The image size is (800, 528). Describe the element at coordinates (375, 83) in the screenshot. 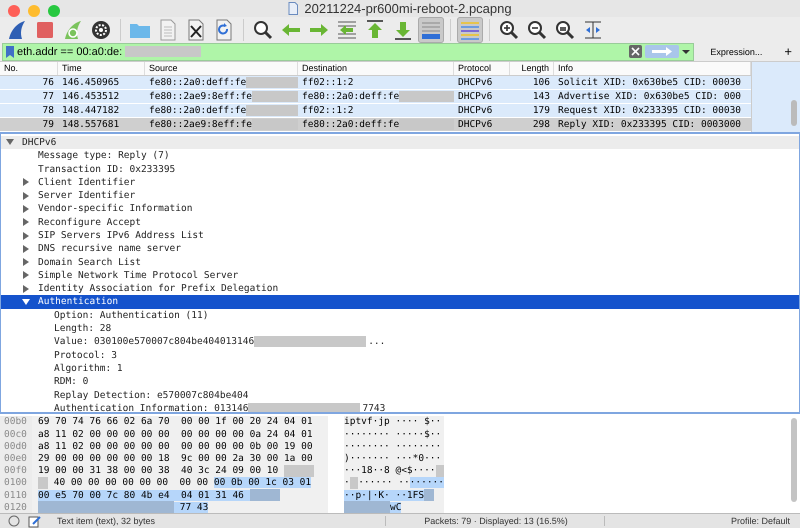

I see `packet-row: 76 146.450965 fe80::2a0:deff:fe ff02::1:2 DHCPv6 106 Solicit XID: 0x630be5 CID: 00030` at that location.